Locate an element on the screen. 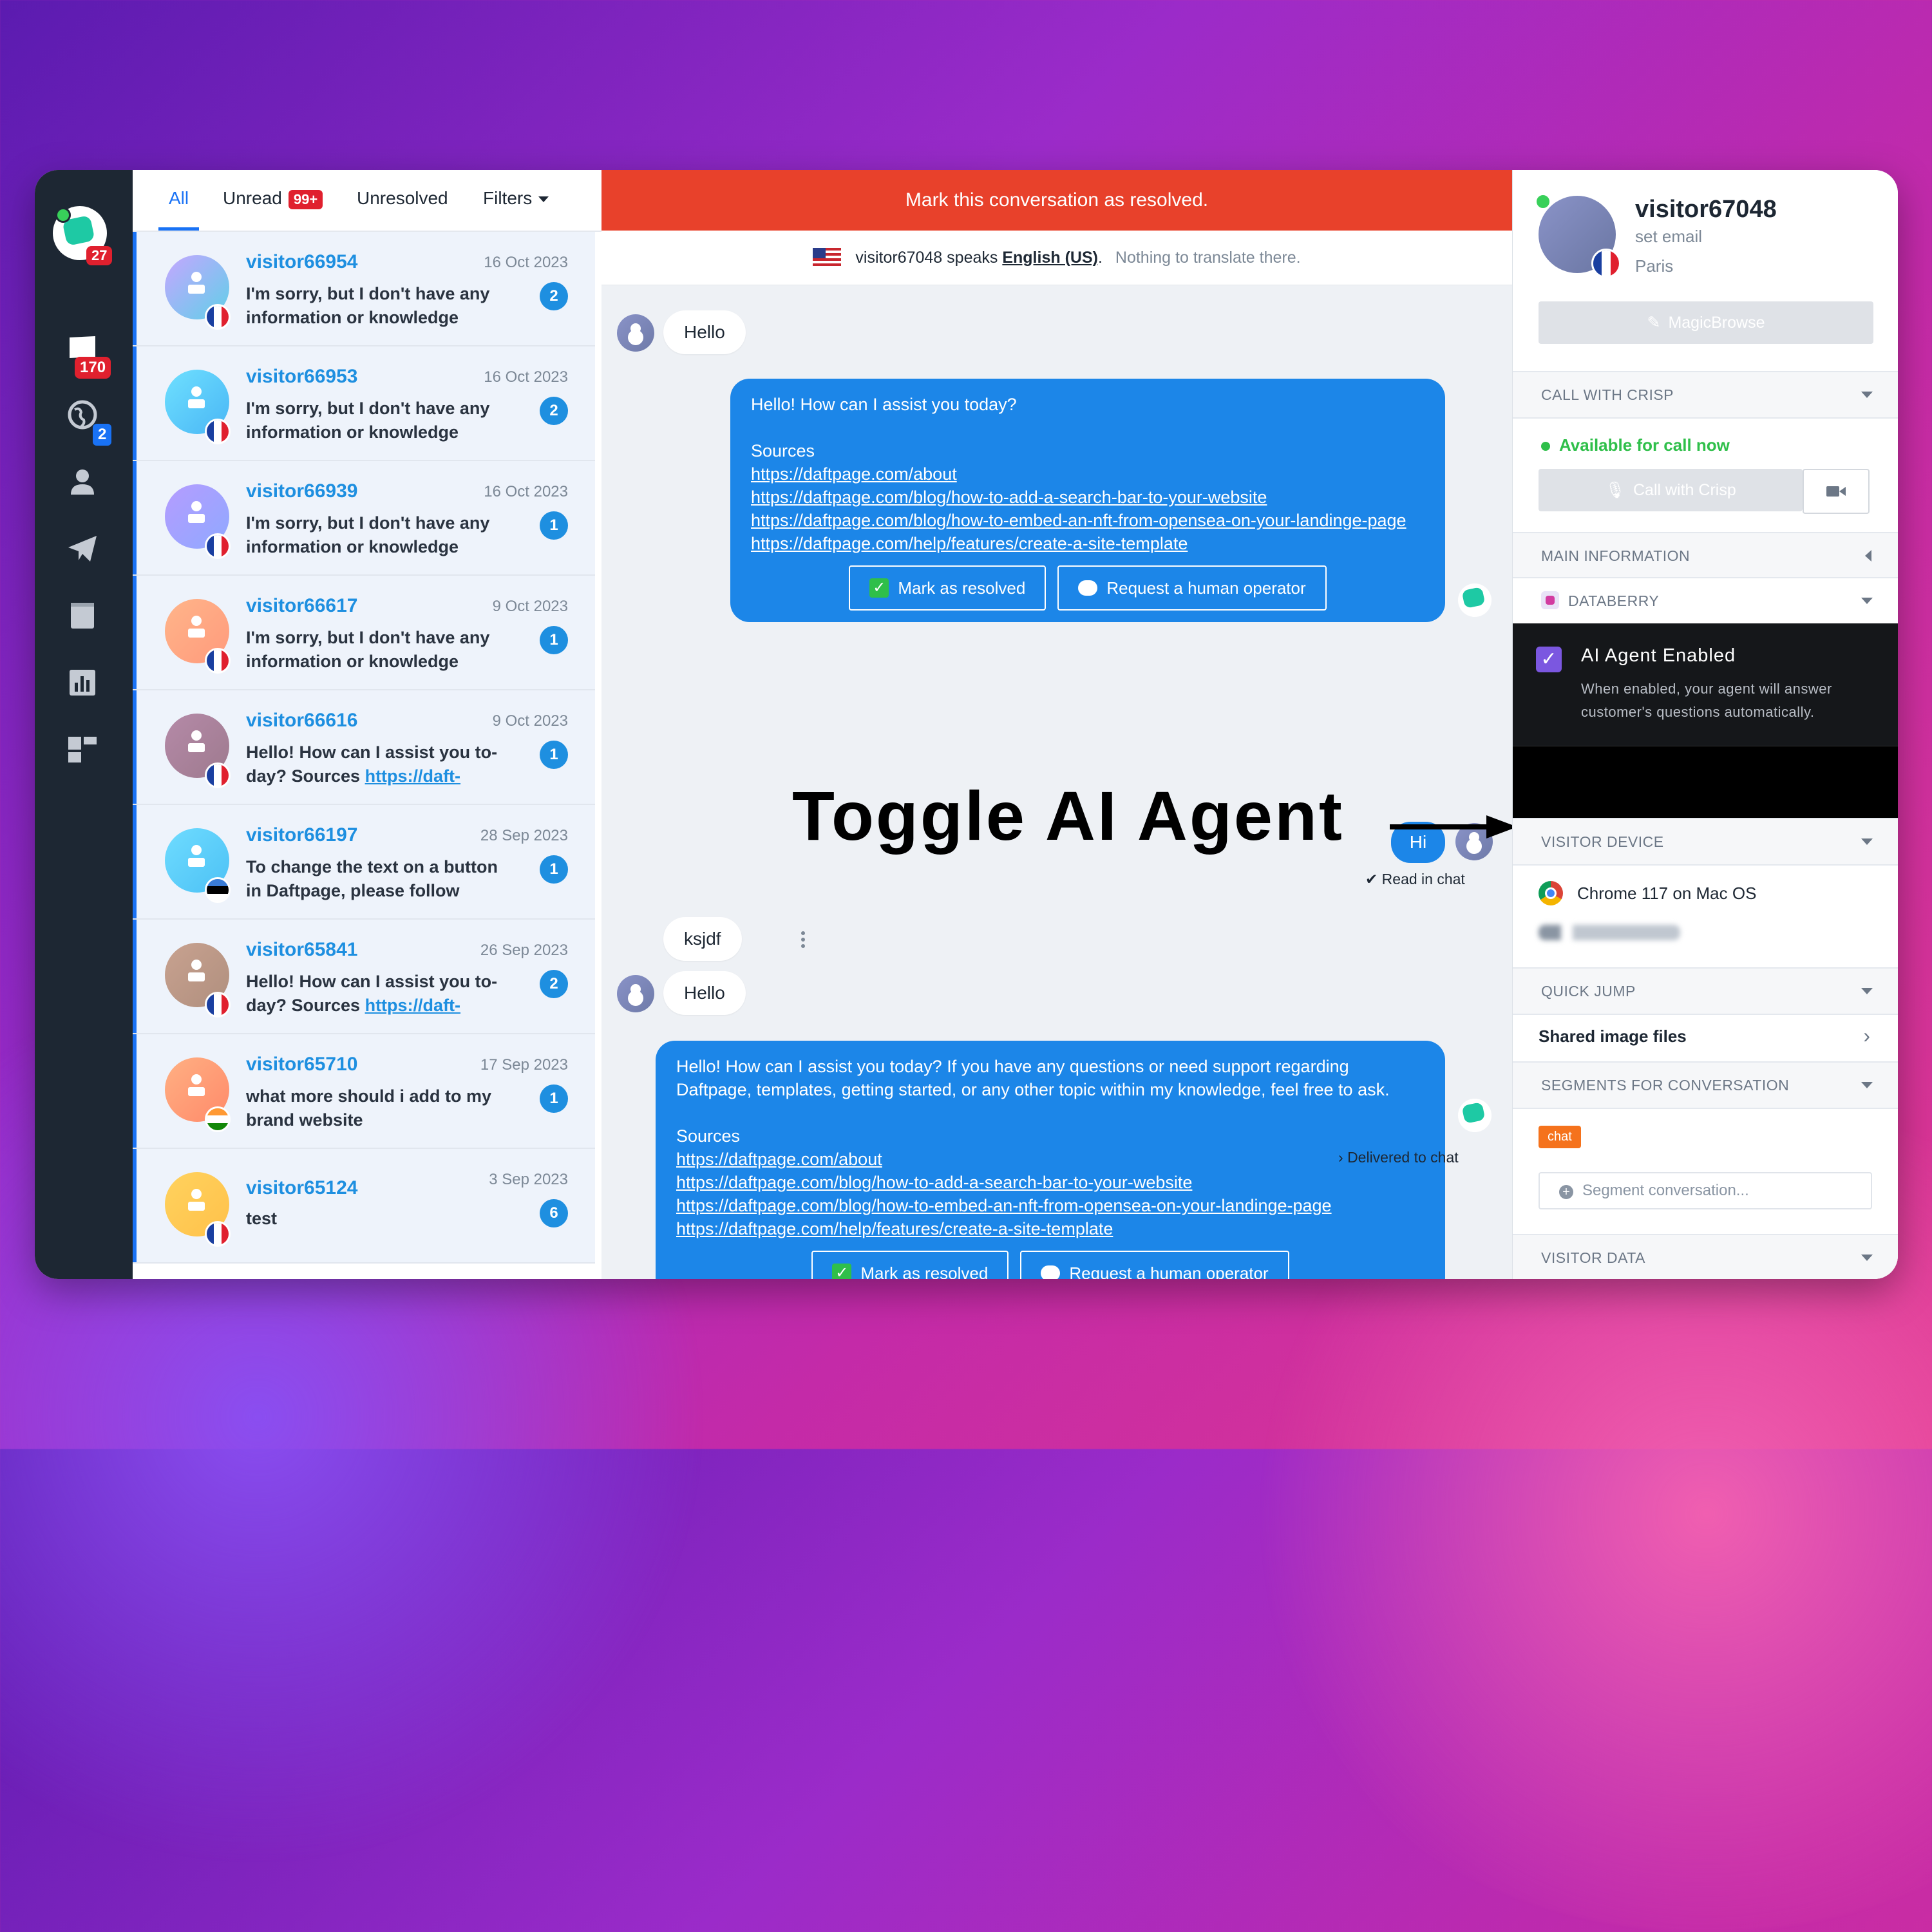 The image size is (1932, 1932). shared-image-files-label: Shared image files is located at coordinates (1613, 1036).